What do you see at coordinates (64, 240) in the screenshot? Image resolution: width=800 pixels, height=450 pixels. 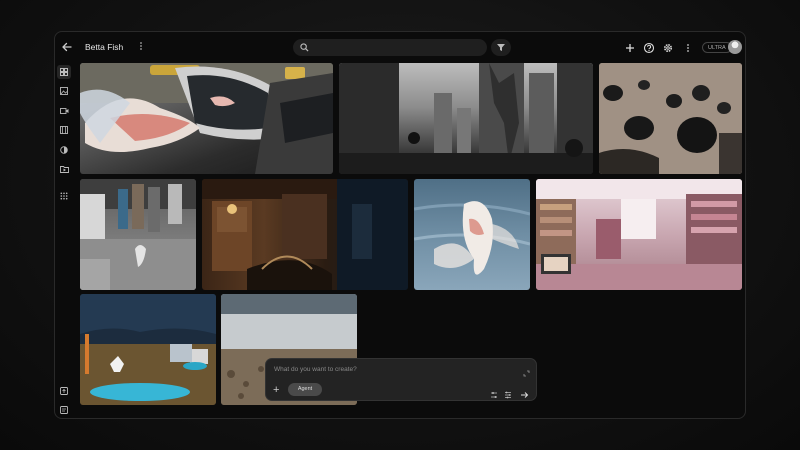 I see `sidebar` at bounding box center [64, 240].